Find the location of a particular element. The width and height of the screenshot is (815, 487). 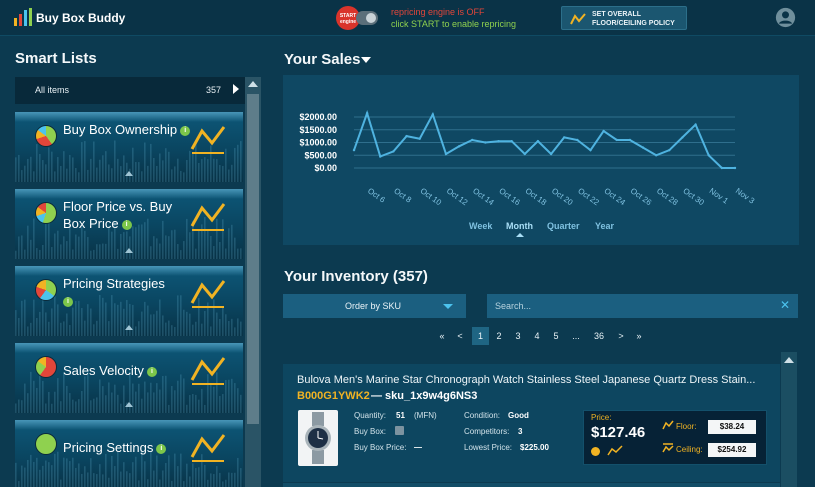

inventory-search-input is located at coordinates (642, 306).